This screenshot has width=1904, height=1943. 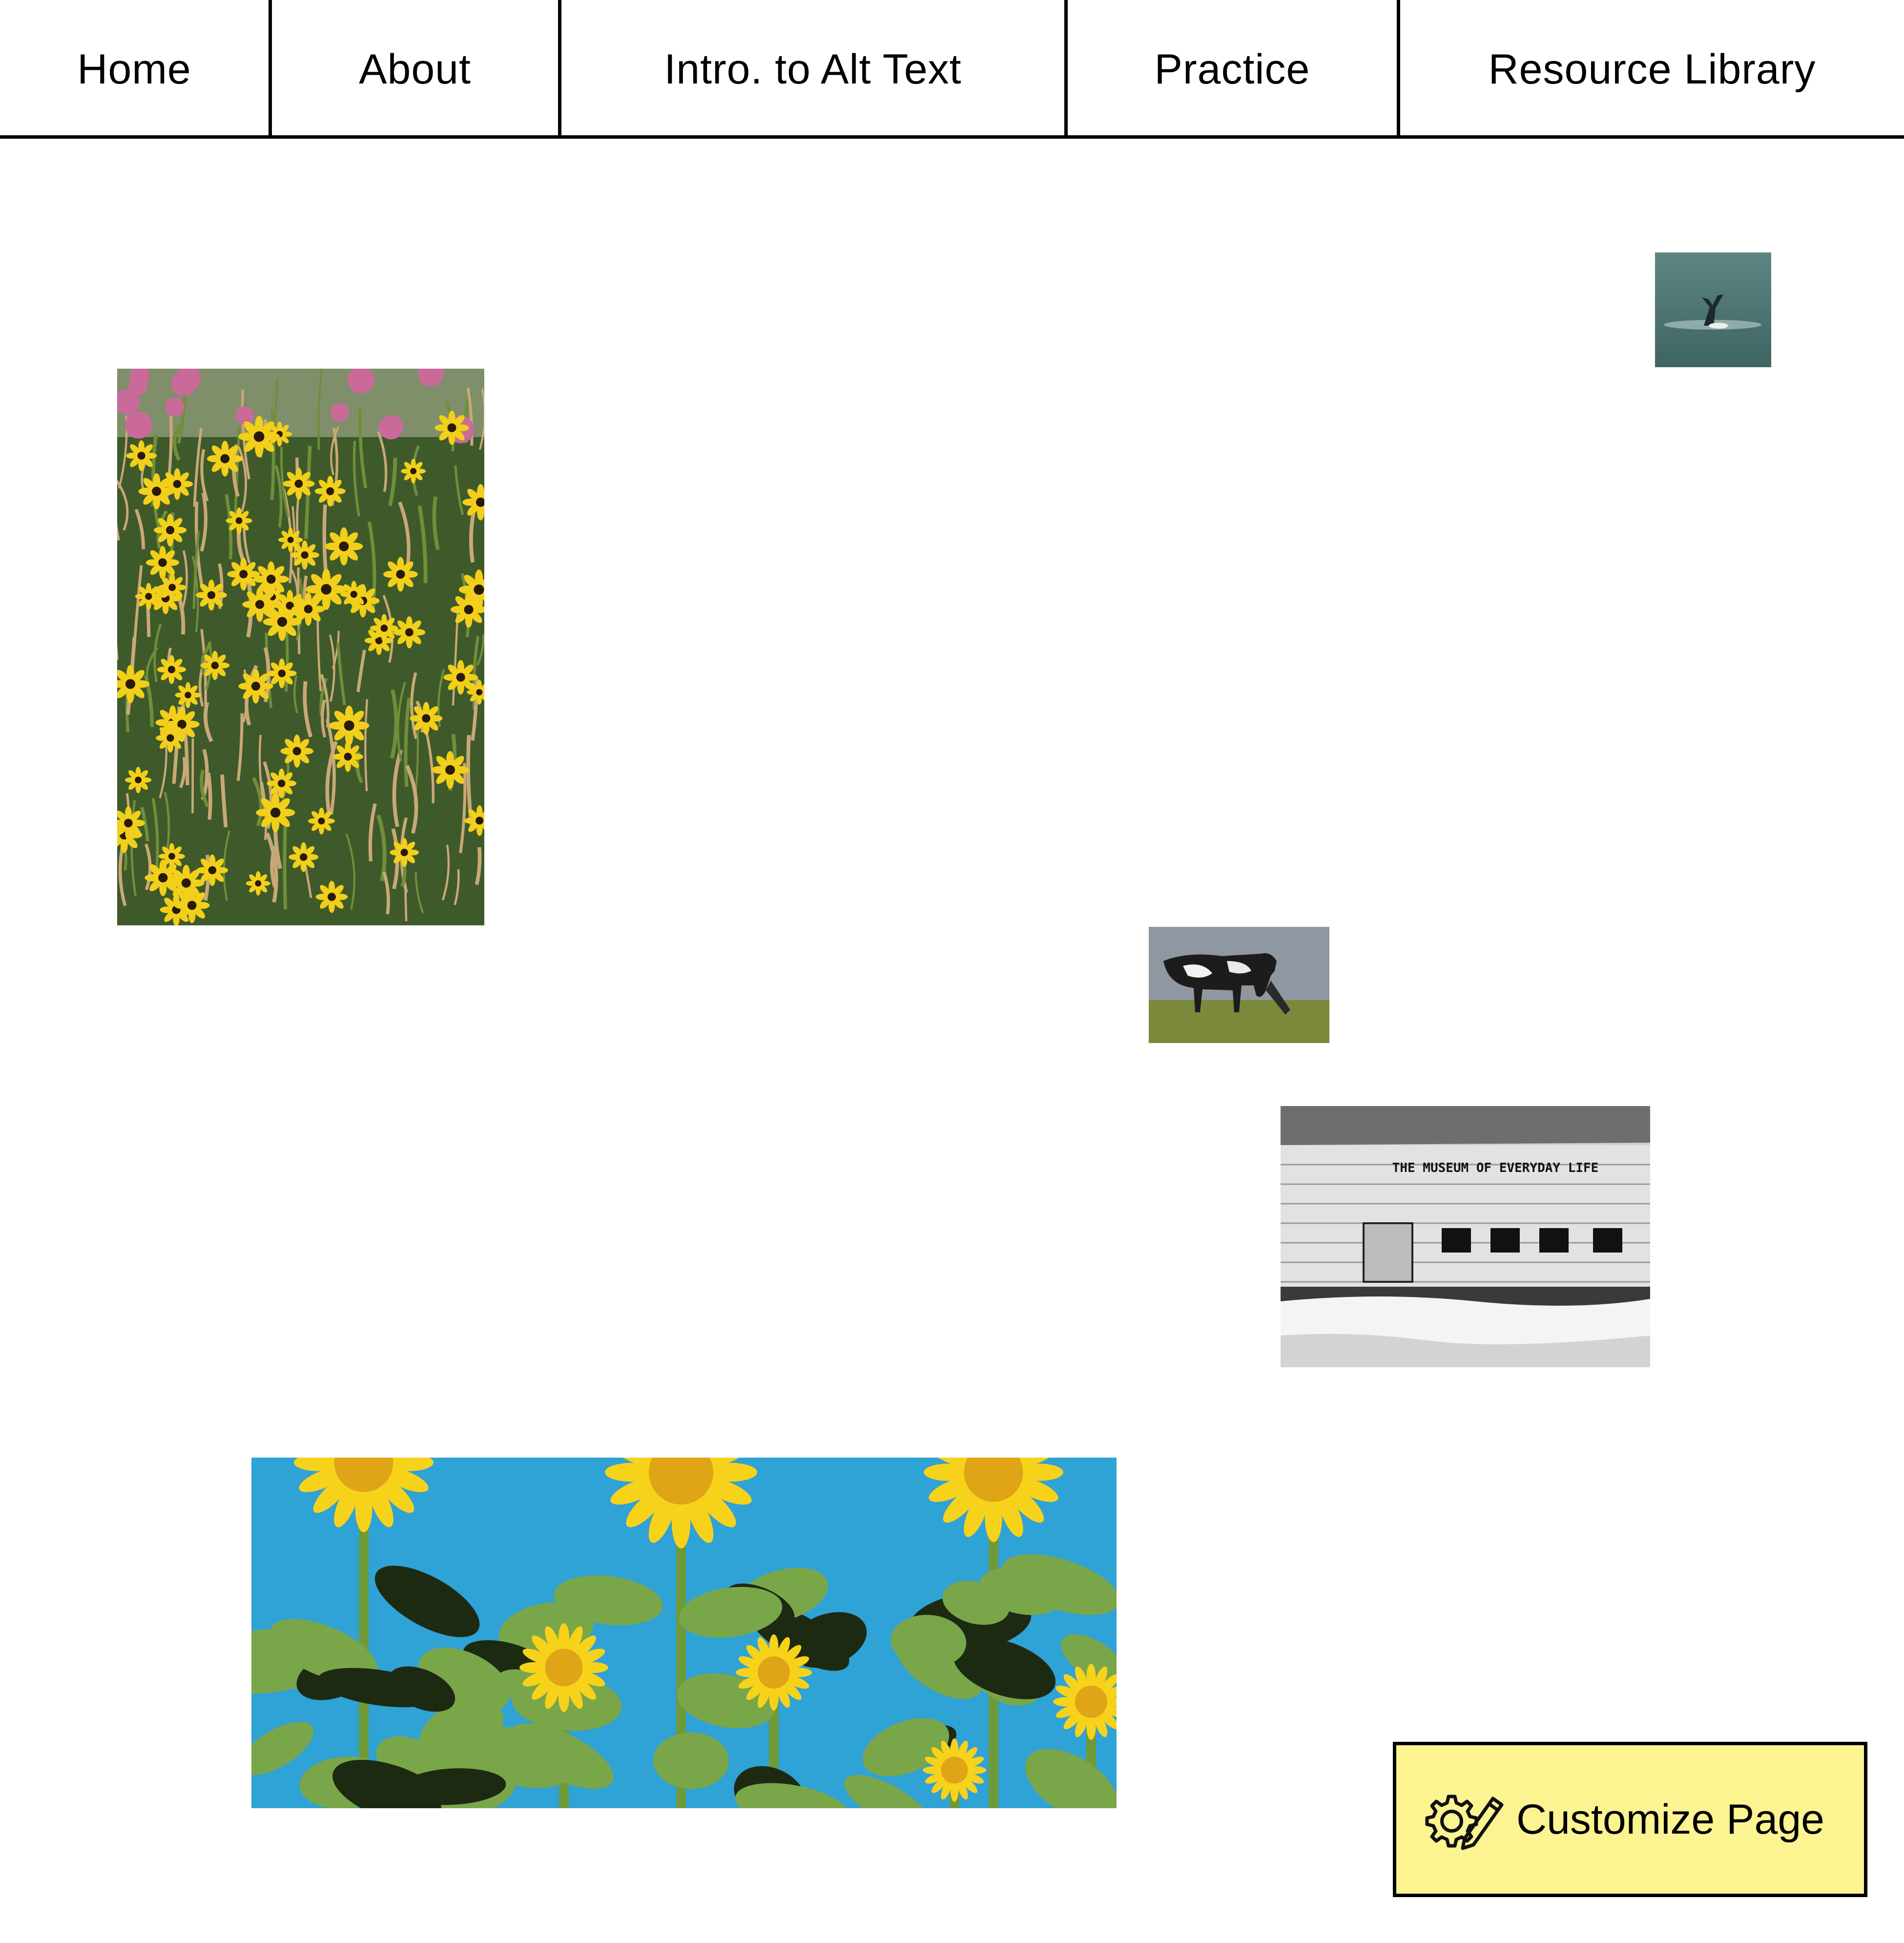 I want to click on nav-practice-label: Practice, so click(x=1232, y=69).